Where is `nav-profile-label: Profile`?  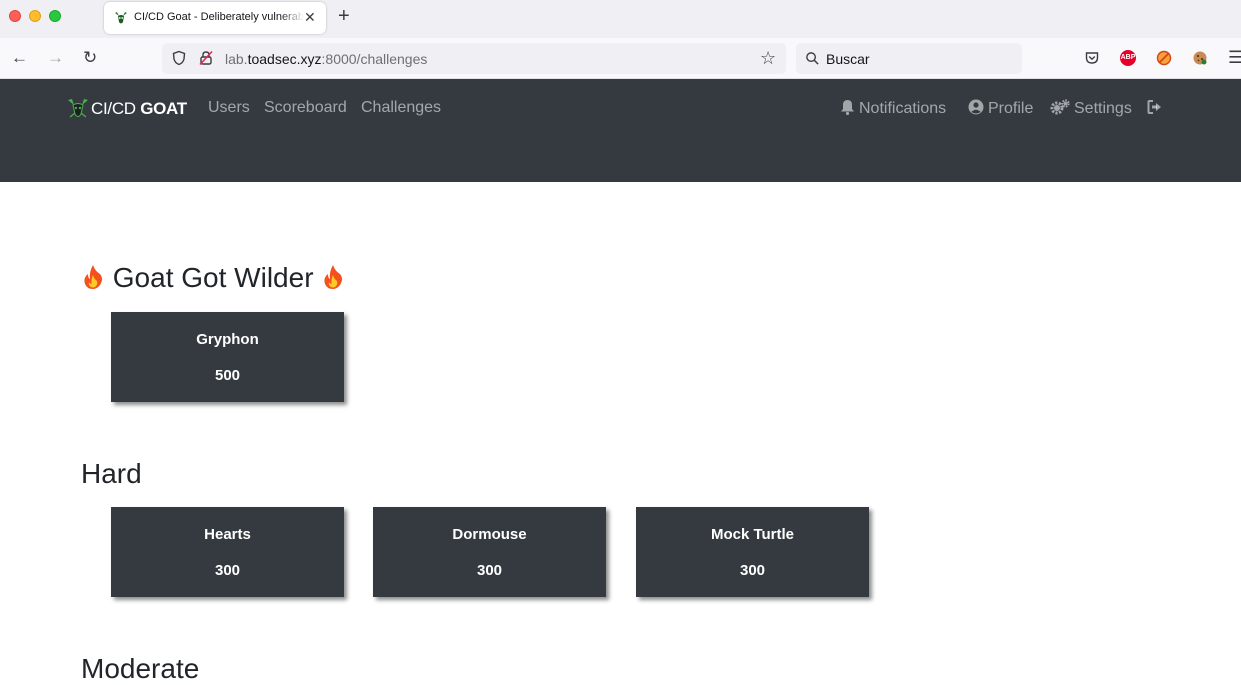
nav-profile-label: Profile is located at coordinates (1011, 108).